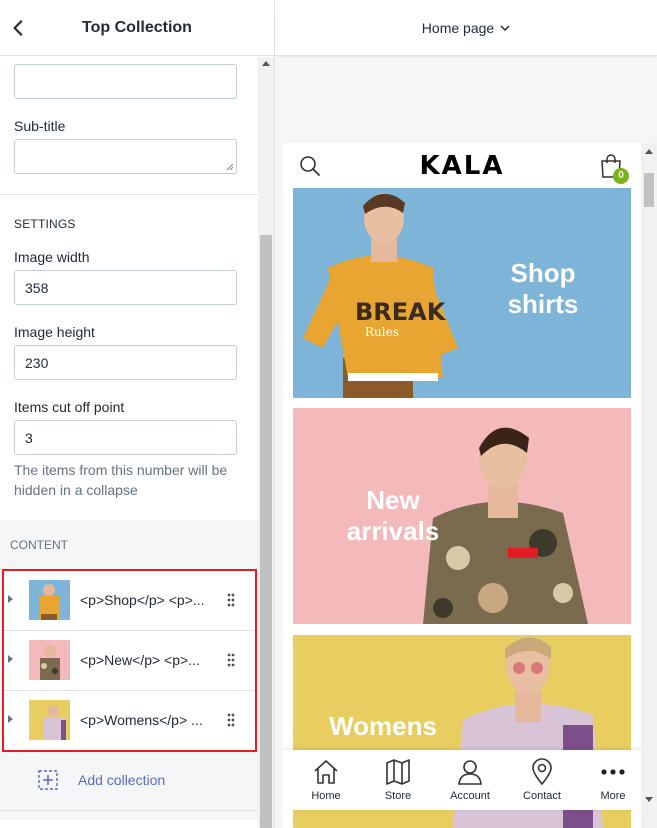  Describe the element at coordinates (39, 545) in the screenshot. I see `content-heading: CONTENT` at that location.